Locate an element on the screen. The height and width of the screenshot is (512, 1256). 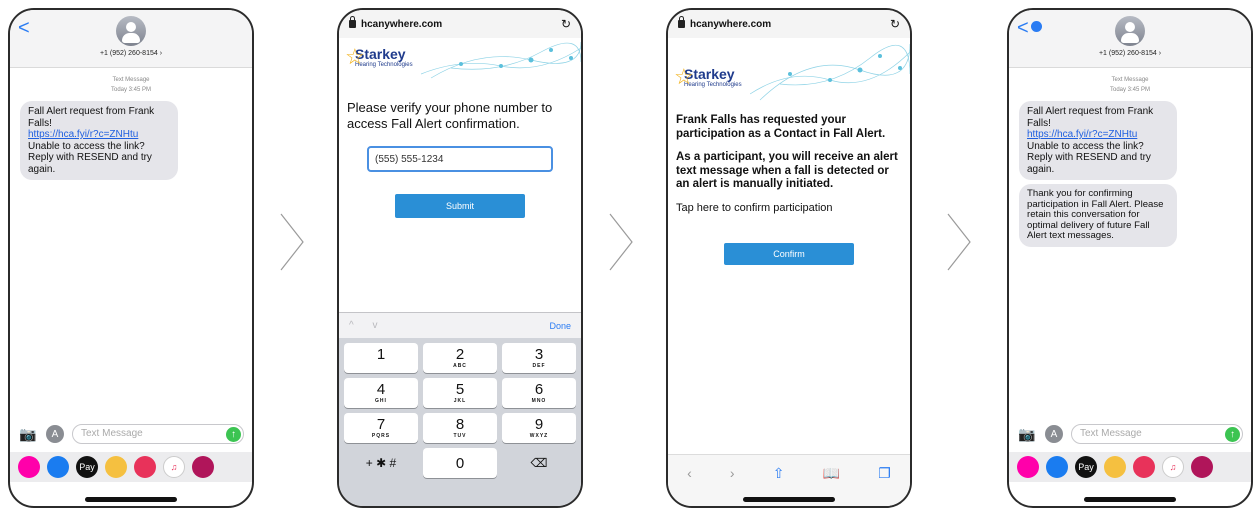
keyboard-toolbar: ^ v Done is located at coordinates (460, 325).